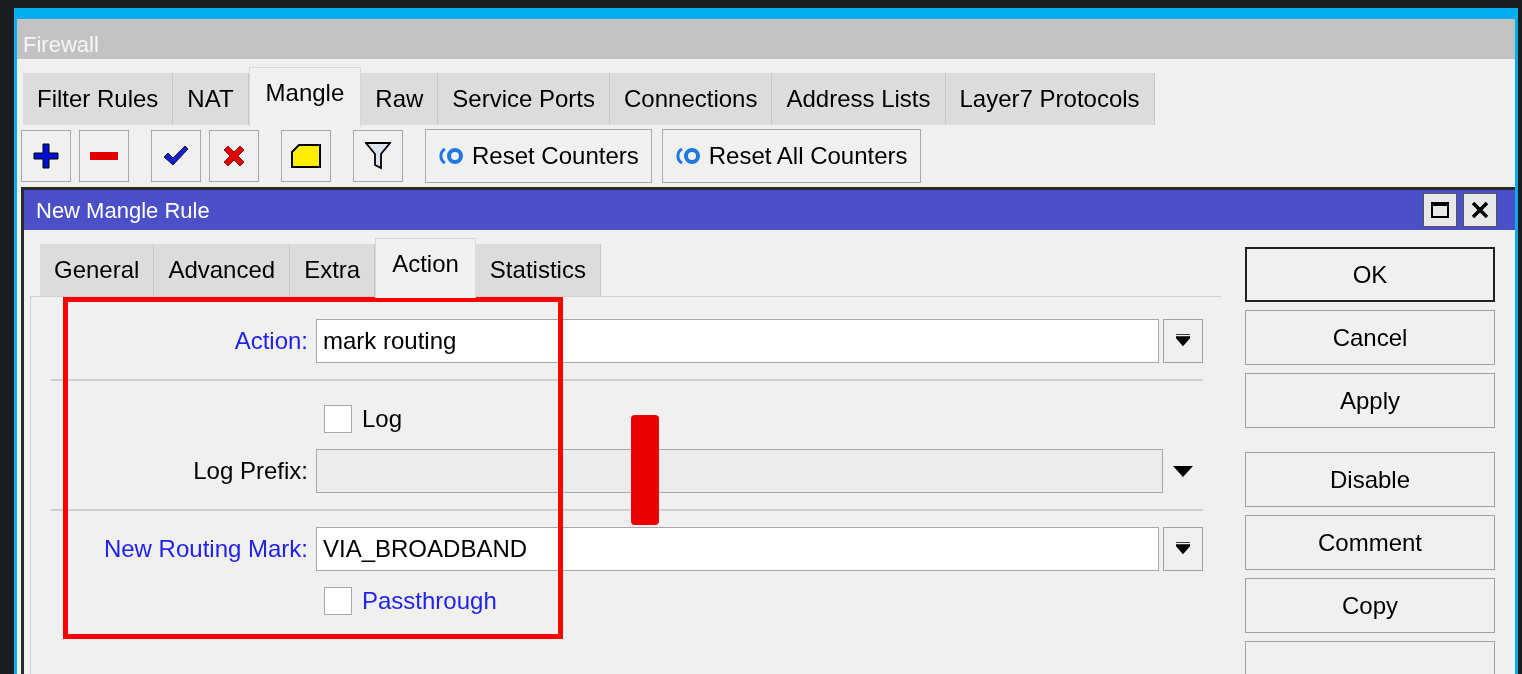 The height and width of the screenshot is (674, 1522). I want to click on tab: Raw, so click(400, 99).